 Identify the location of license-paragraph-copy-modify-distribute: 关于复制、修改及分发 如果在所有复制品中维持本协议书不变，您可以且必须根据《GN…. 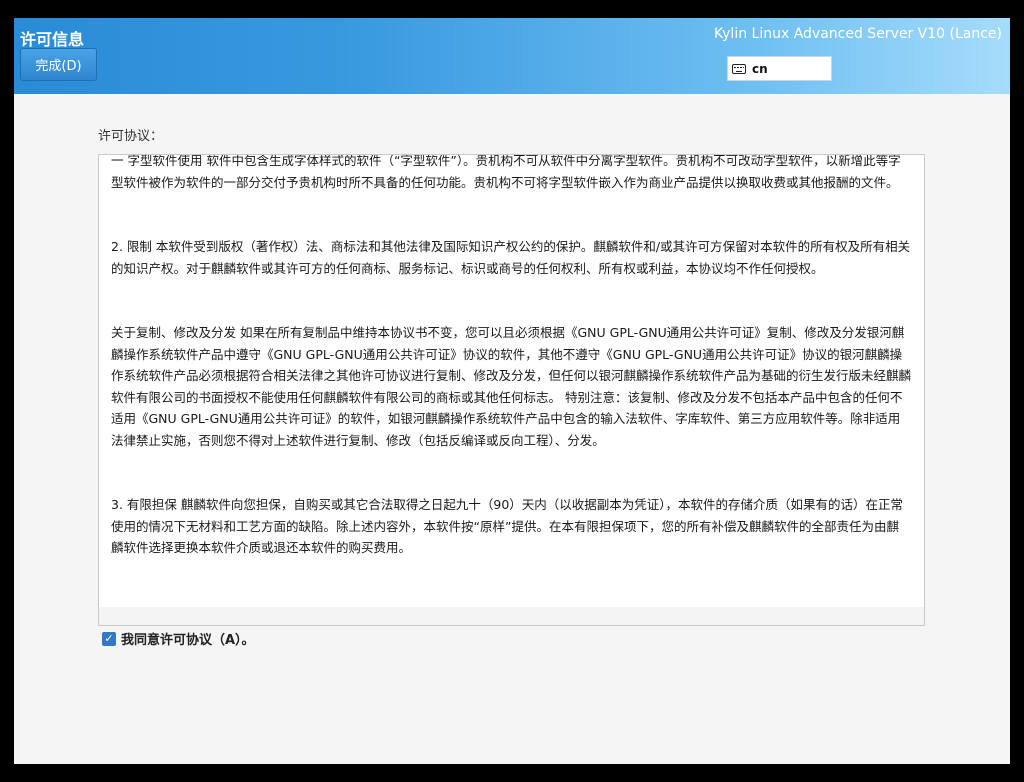
(511, 386).